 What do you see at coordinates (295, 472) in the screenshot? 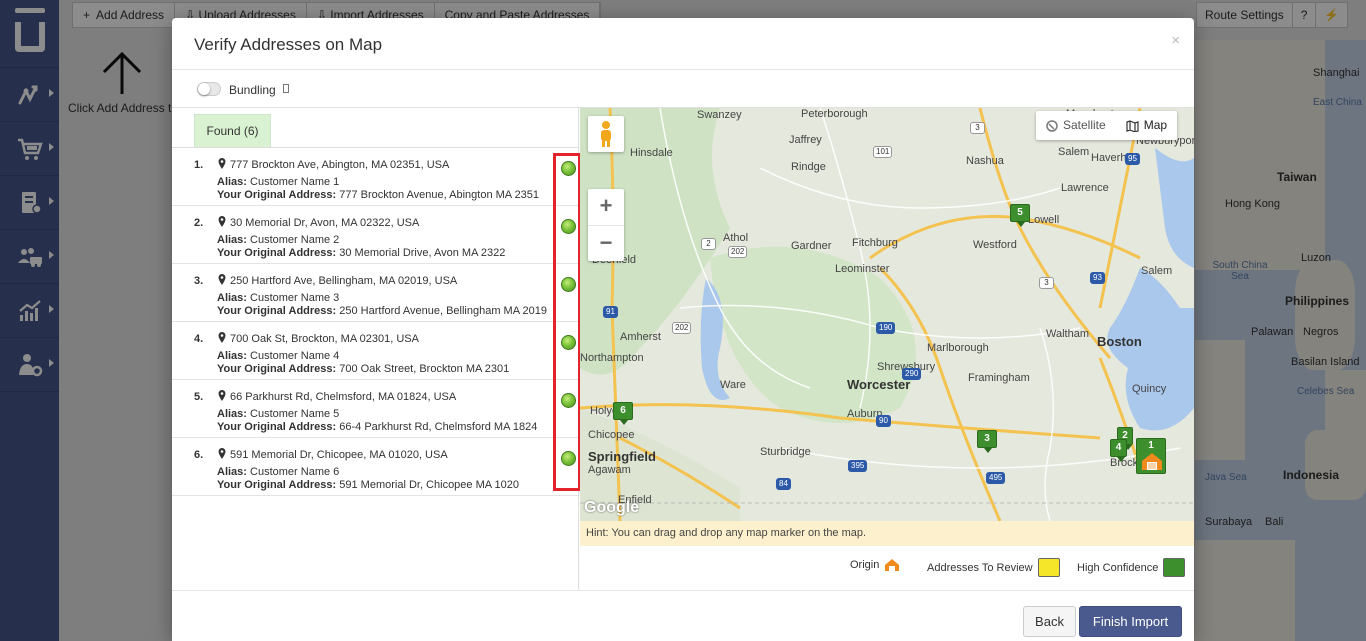
I see `alias-value: Customer Name 6` at bounding box center [295, 472].